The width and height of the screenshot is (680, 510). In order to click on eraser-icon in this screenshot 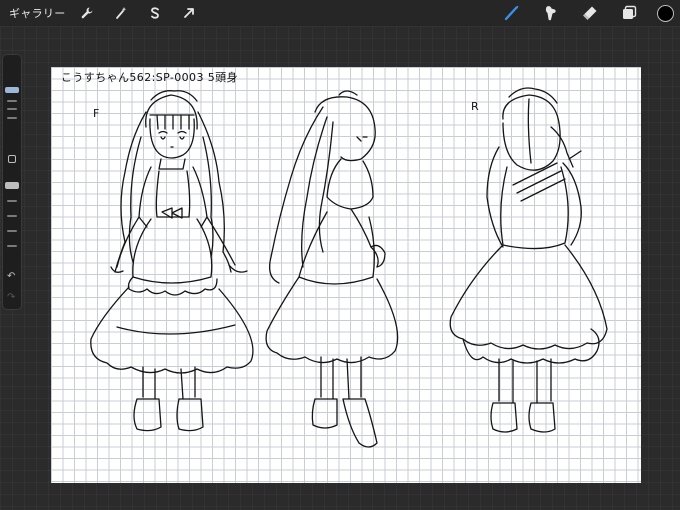, I will do `click(590, 13)`.